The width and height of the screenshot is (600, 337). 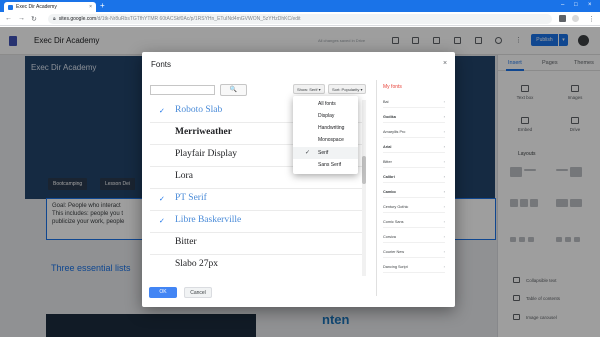 What do you see at coordinates (347, 89) in the screenshot?
I see `sort-dropdown-button: Sort: Popularity ▾` at bounding box center [347, 89].